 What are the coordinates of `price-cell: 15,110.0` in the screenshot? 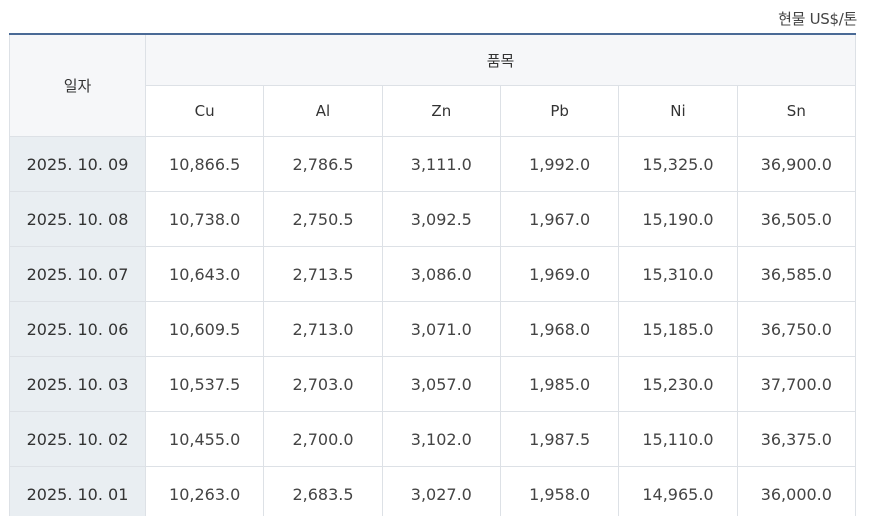 It's located at (678, 439).